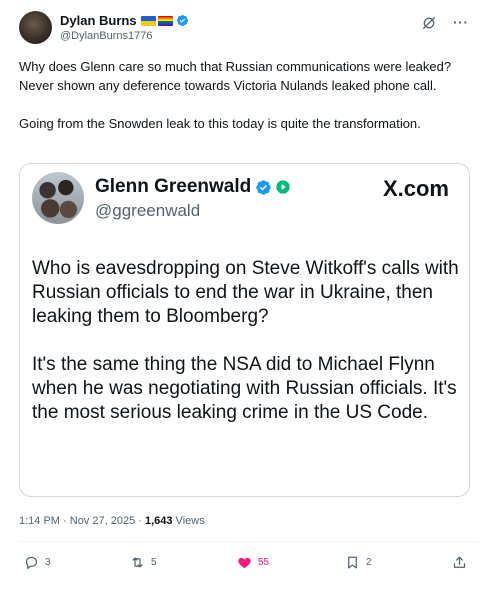 This screenshot has width=499, height=594. What do you see at coordinates (165, 20) in the screenshot?
I see `rainbow-flag-icon` at bounding box center [165, 20].